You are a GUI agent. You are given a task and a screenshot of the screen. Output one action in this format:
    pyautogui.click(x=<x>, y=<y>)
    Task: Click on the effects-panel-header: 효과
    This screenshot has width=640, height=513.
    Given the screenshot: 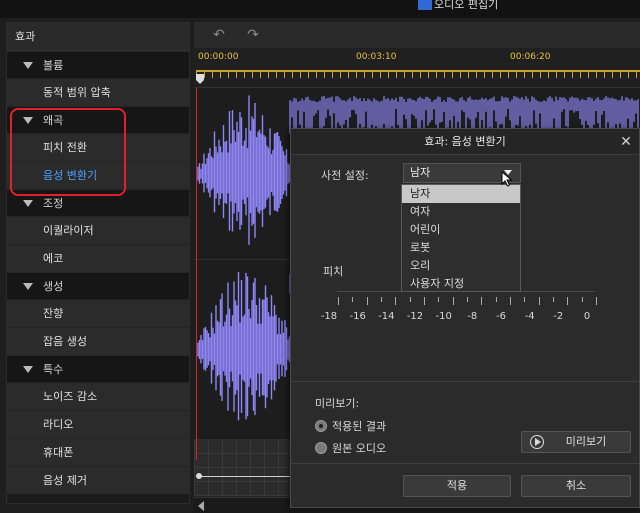 What is the action you would take?
    pyautogui.click(x=98, y=37)
    